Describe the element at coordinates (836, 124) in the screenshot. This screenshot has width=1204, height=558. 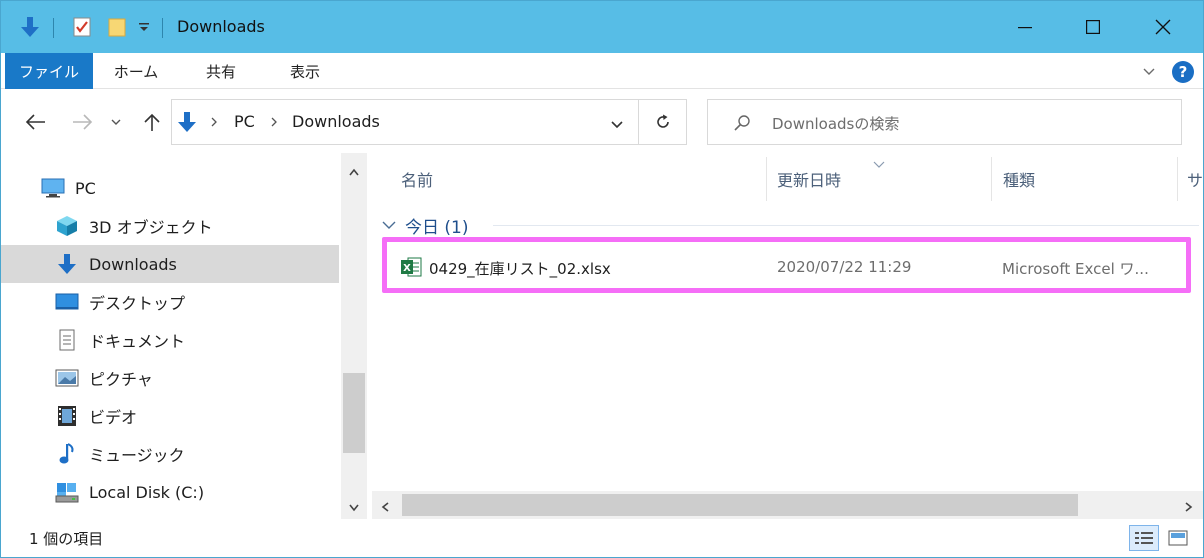
I see `search-placeholder: Downloadsの検索` at that location.